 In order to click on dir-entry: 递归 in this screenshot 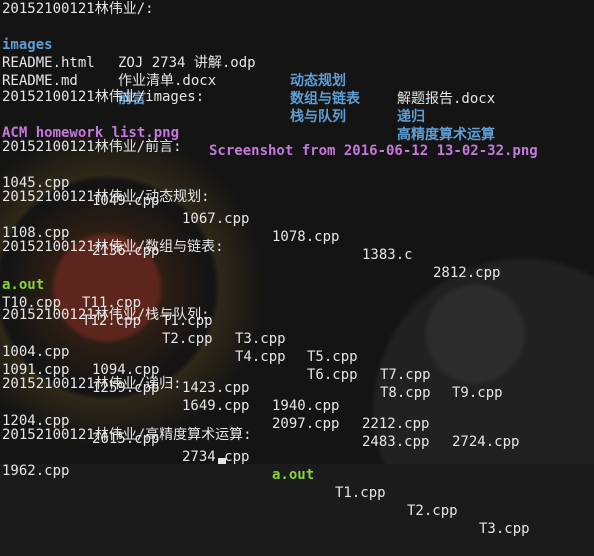, I will do `click(411, 117)`.